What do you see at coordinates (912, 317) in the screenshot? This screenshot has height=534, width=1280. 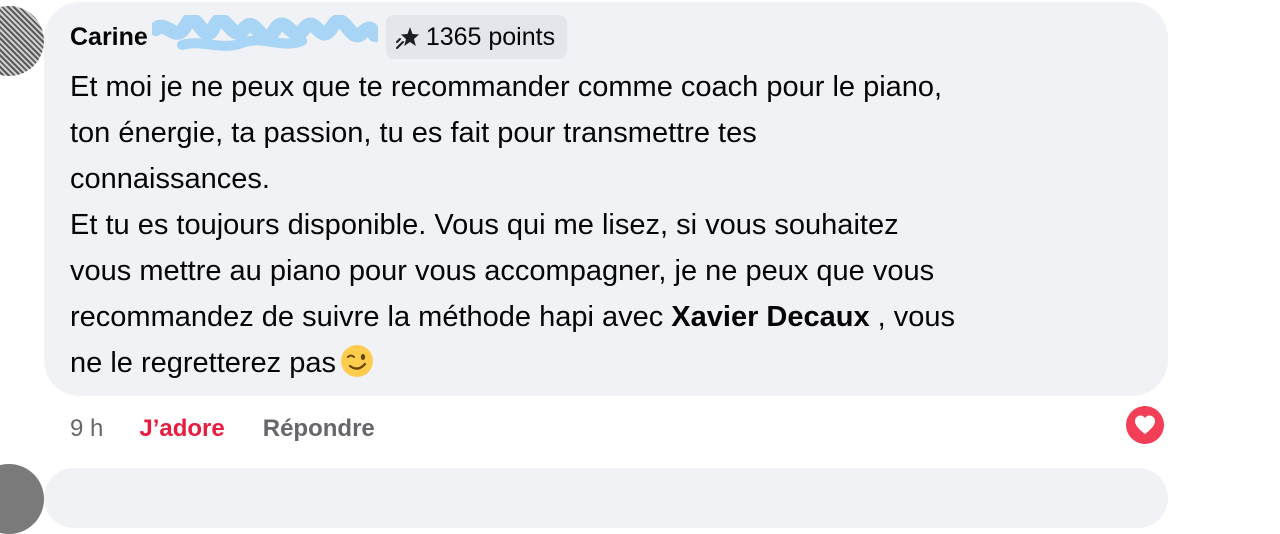 I see `comment-line-6-end: , vous` at bounding box center [912, 317].